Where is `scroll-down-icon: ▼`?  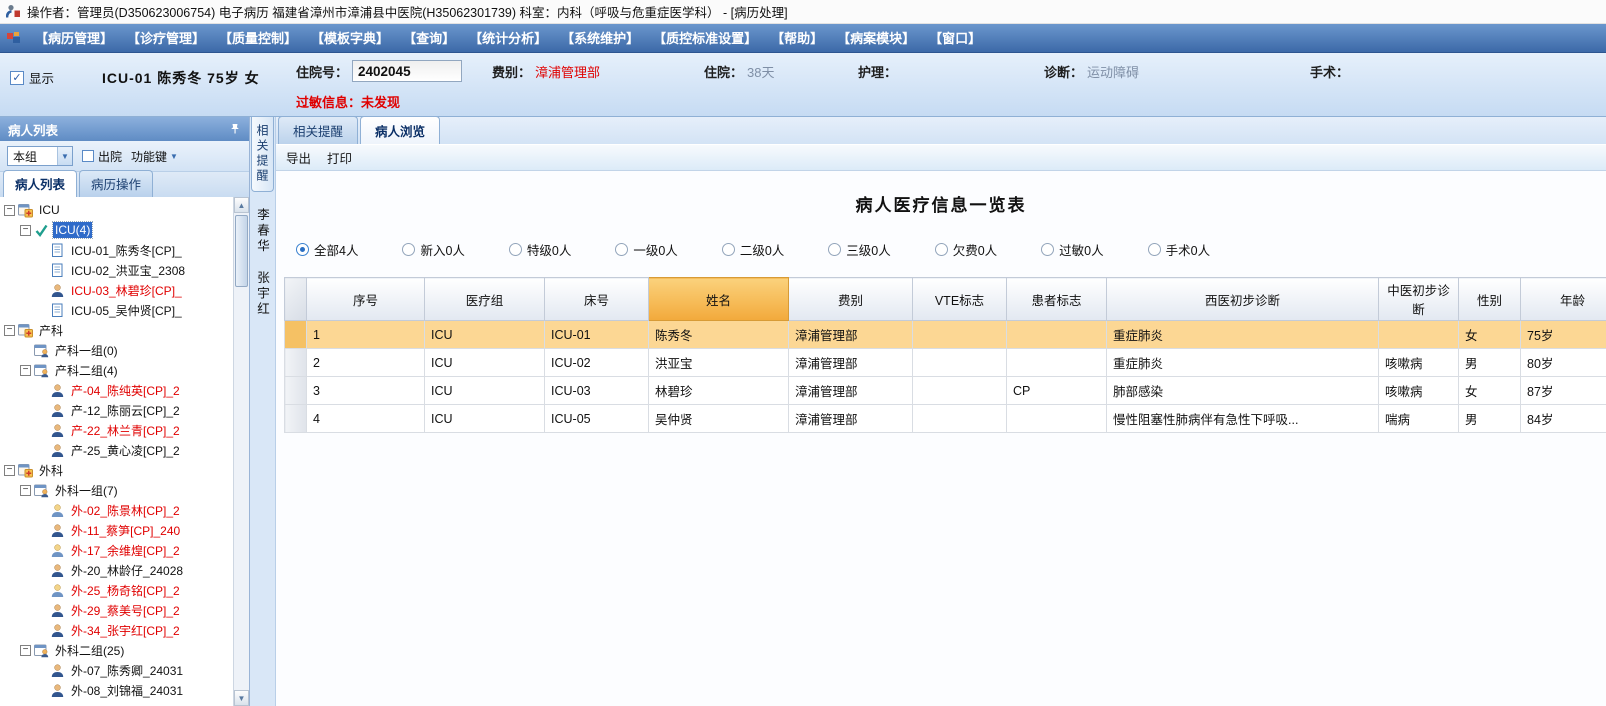
scroll-down-icon: ▼ is located at coordinates (241, 698).